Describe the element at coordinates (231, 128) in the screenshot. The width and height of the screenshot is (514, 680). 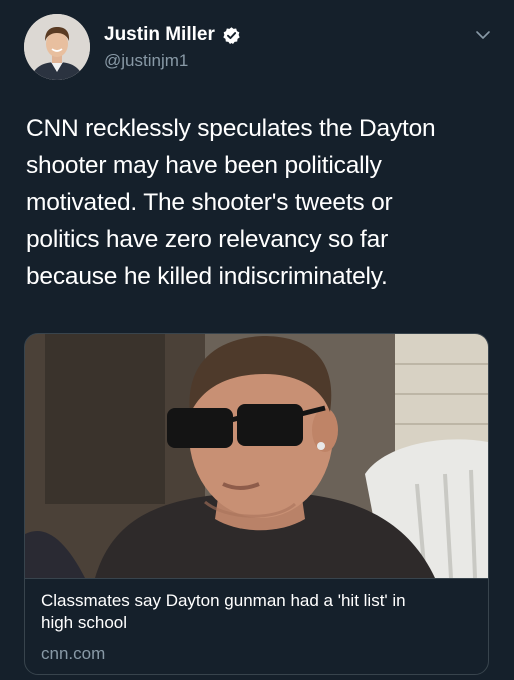
I see `tweet-text-line: CNN recklessly speculates the Dayton` at that location.